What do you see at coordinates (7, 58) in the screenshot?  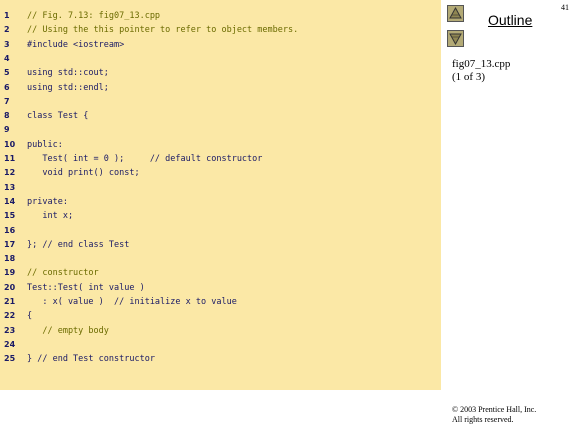 I see `line-number: 4` at bounding box center [7, 58].